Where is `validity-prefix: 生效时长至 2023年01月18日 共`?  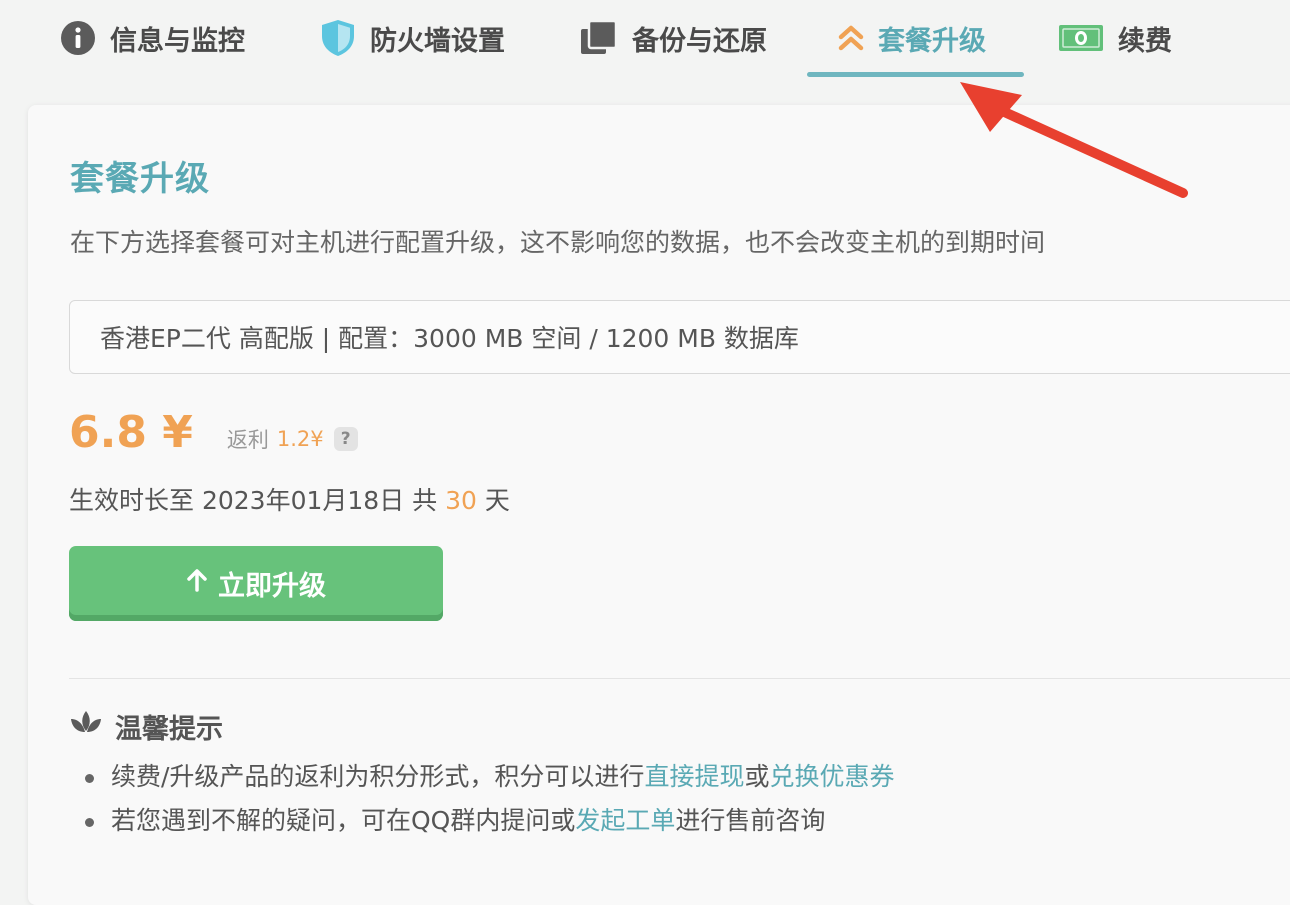
validity-prefix: 生效时长至 2023年01月18日 共 is located at coordinates (257, 500).